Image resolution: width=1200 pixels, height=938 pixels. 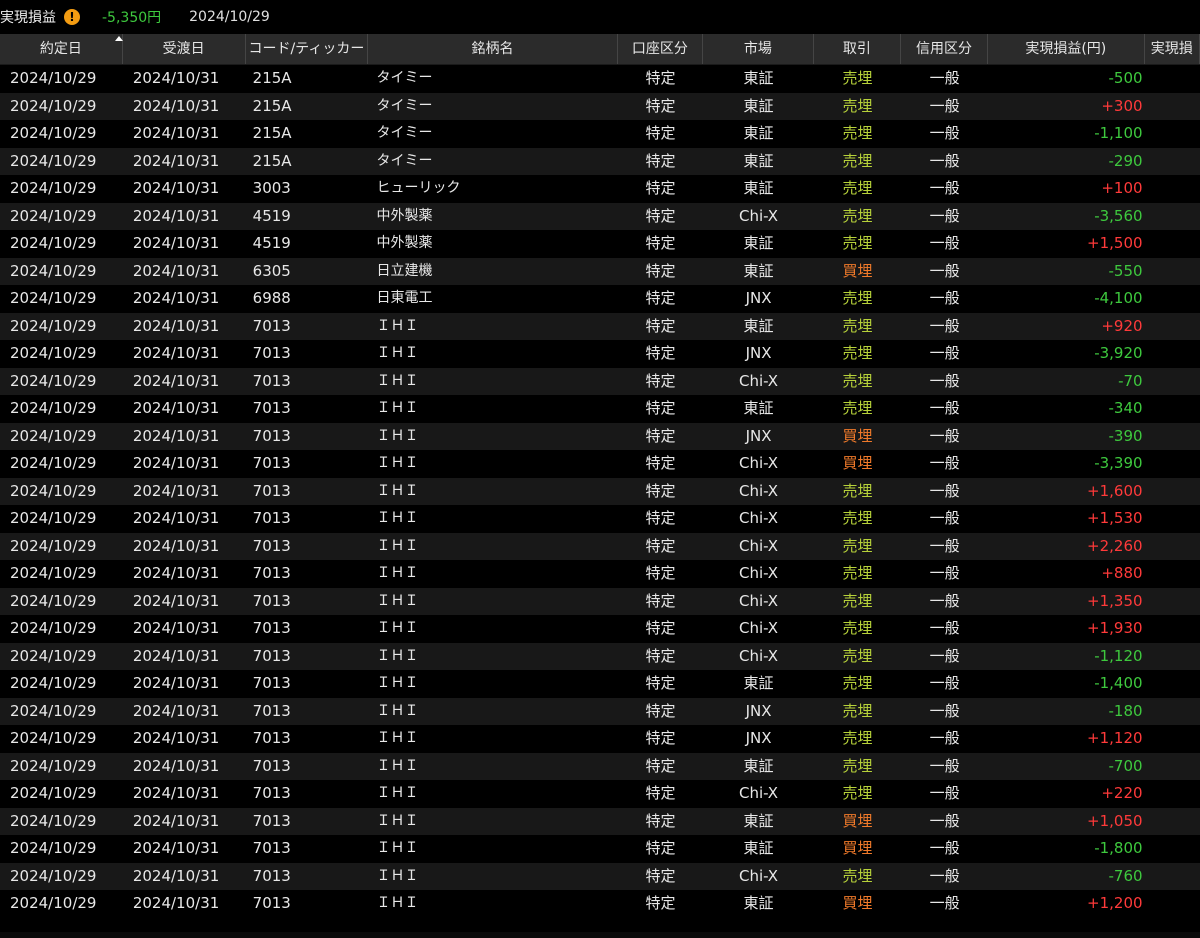 What do you see at coordinates (1066, 49) in the screenshot?
I see `column-header-pnl: 実現損益(円)` at bounding box center [1066, 49].